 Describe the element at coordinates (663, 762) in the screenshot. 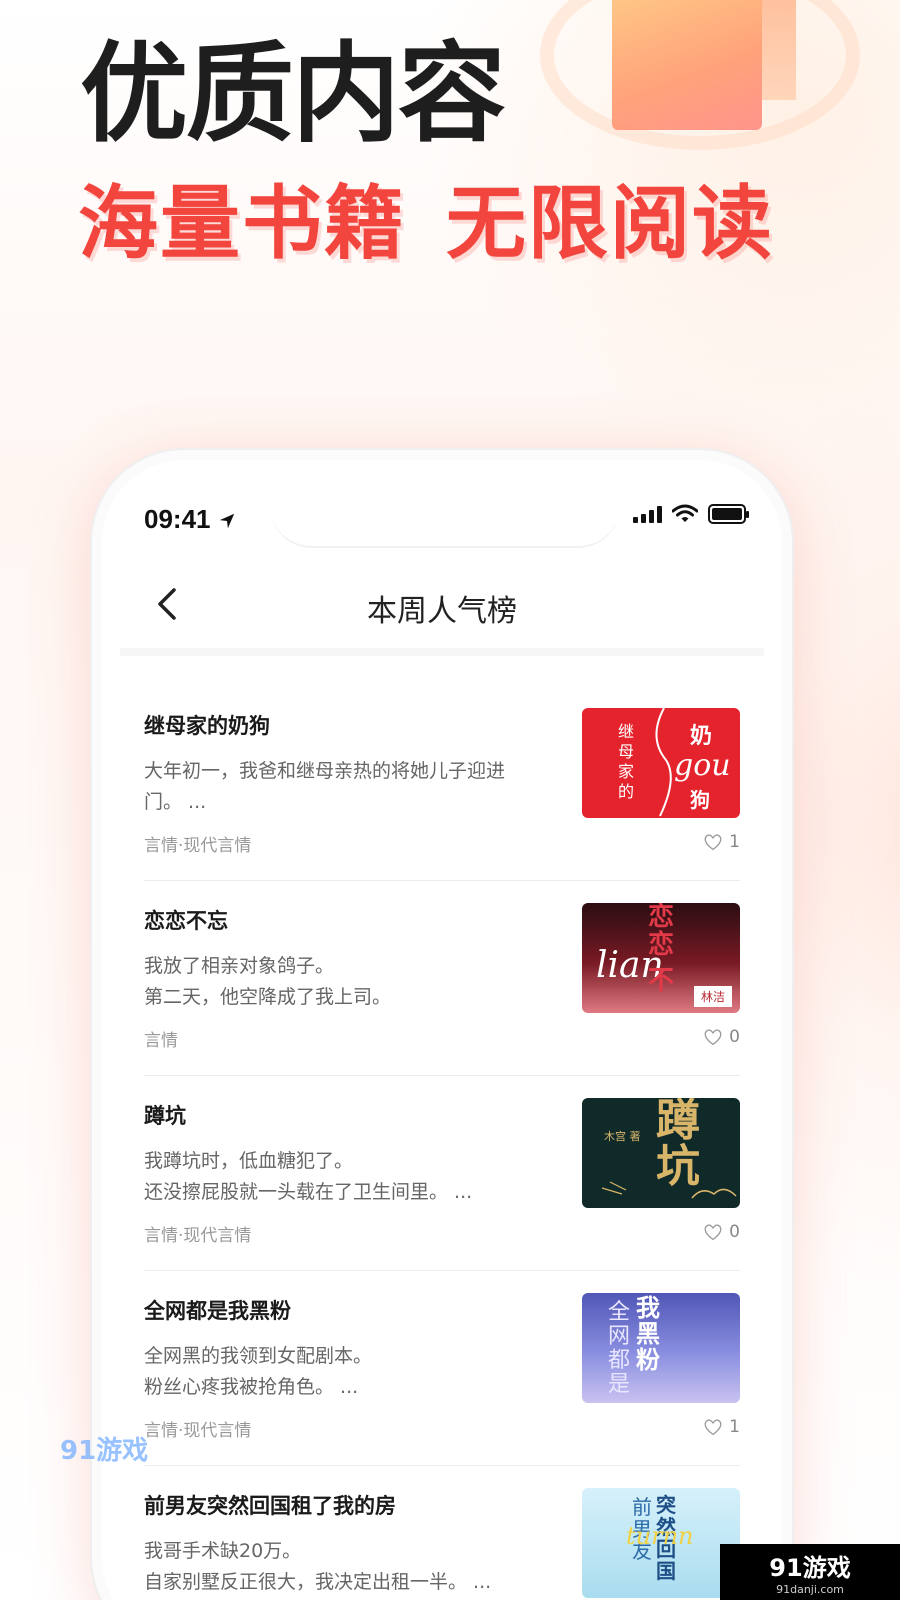

I see `cover-swirl` at that location.